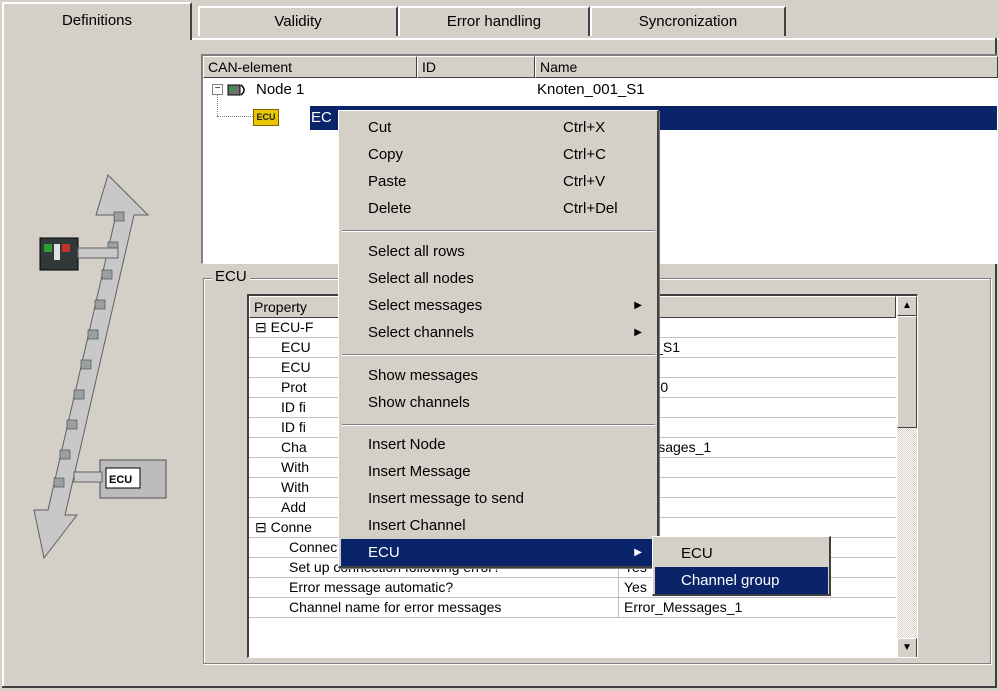  I want to click on menu-item-insert-channel: Insert Channel, so click(498, 525).